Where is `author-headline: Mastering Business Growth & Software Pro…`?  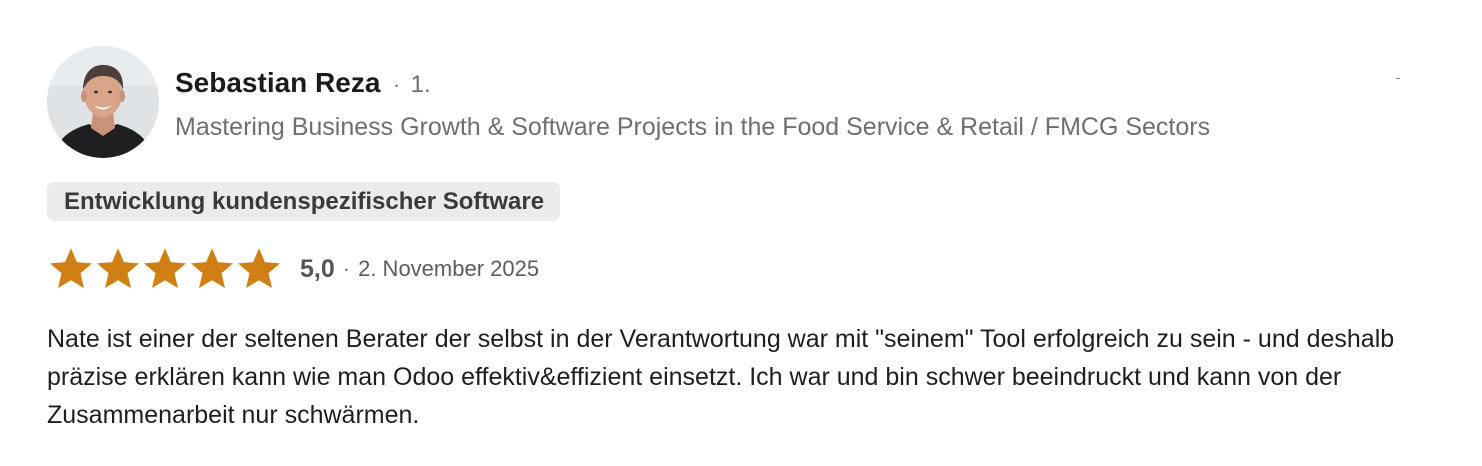
author-headline: Mastering Business Growth & Software Pro… is located at coordinates (693, 127).